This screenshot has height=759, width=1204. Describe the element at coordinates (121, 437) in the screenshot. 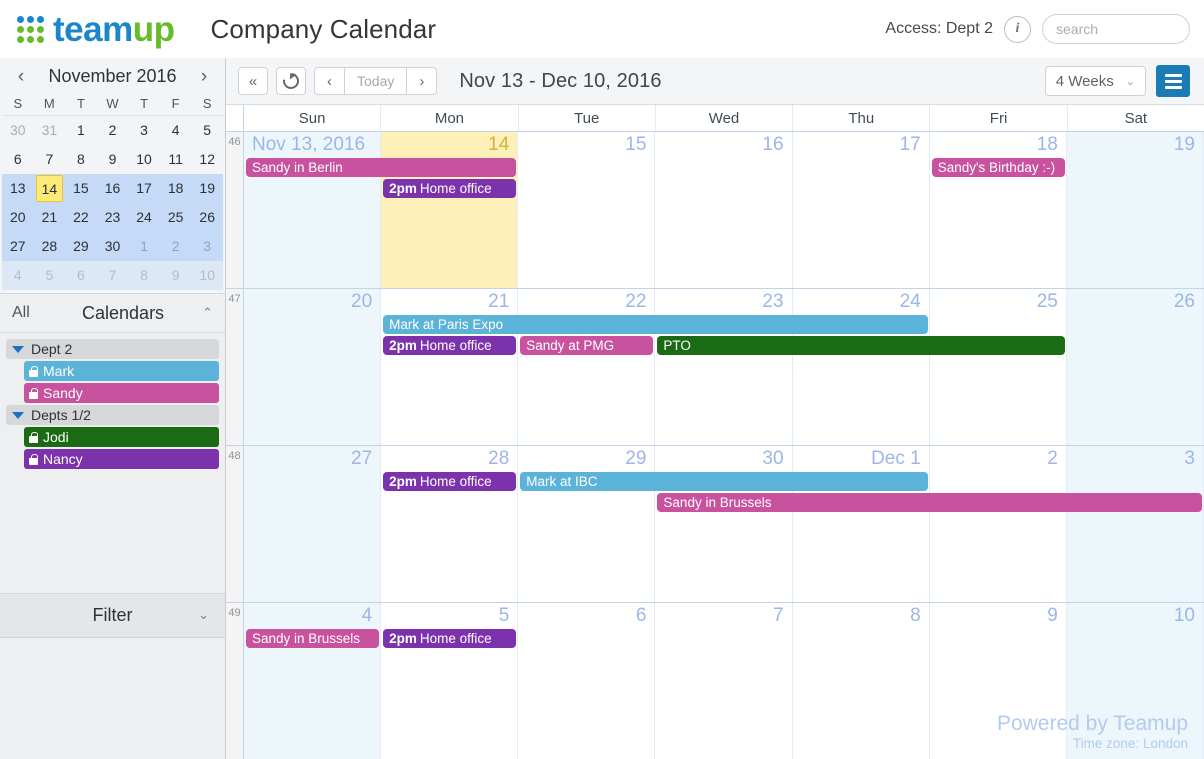

I see `calendar-item: Jodi` at that location.